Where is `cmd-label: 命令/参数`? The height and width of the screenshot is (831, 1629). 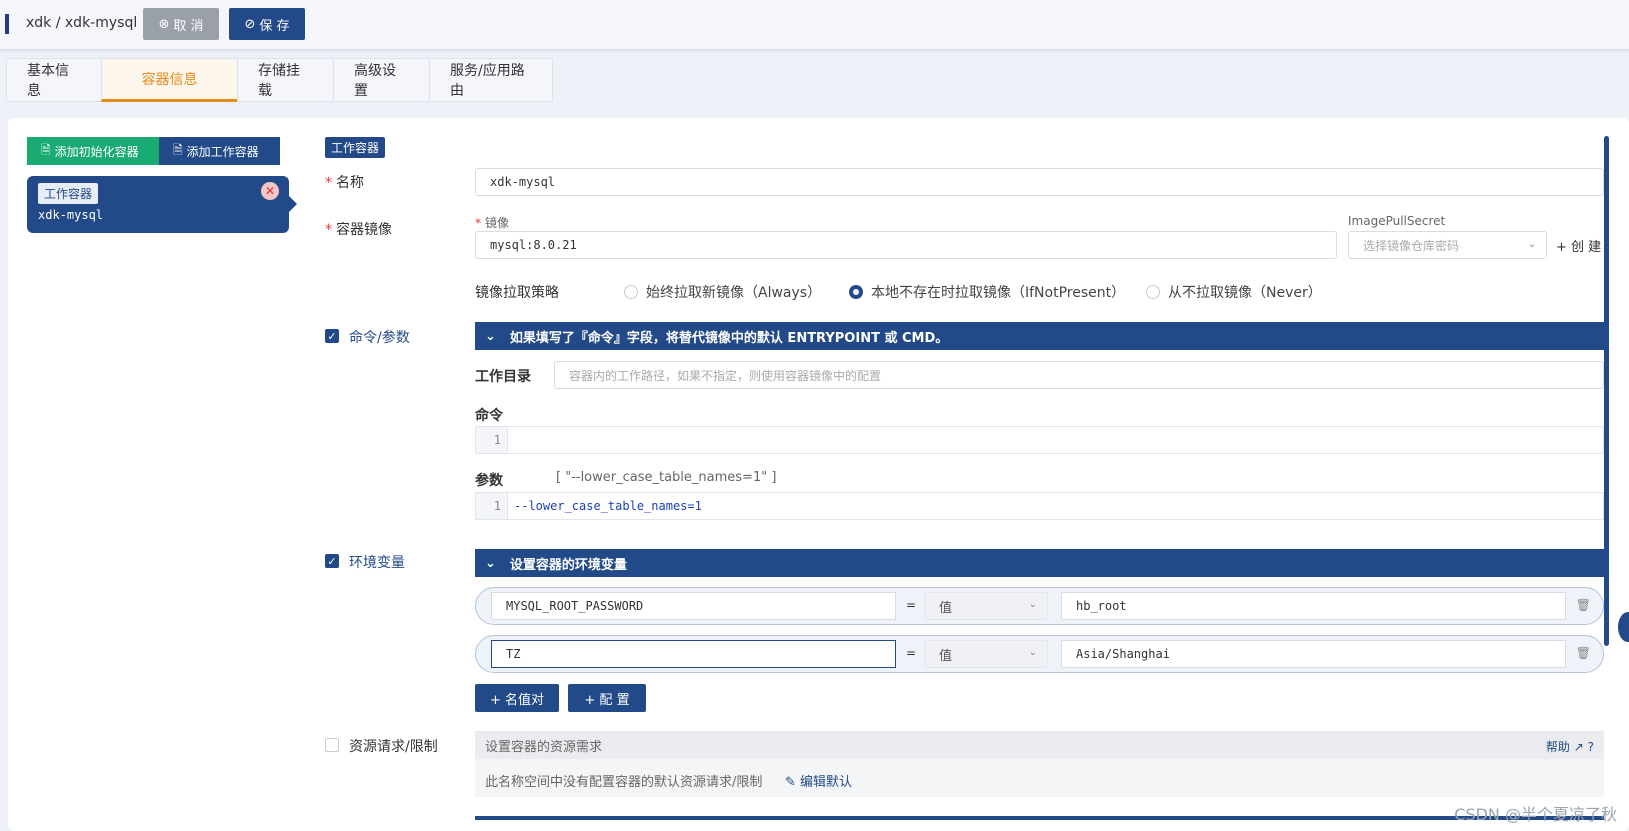 cmd-label: 命令/参数 is located at coordinates (379, 337).